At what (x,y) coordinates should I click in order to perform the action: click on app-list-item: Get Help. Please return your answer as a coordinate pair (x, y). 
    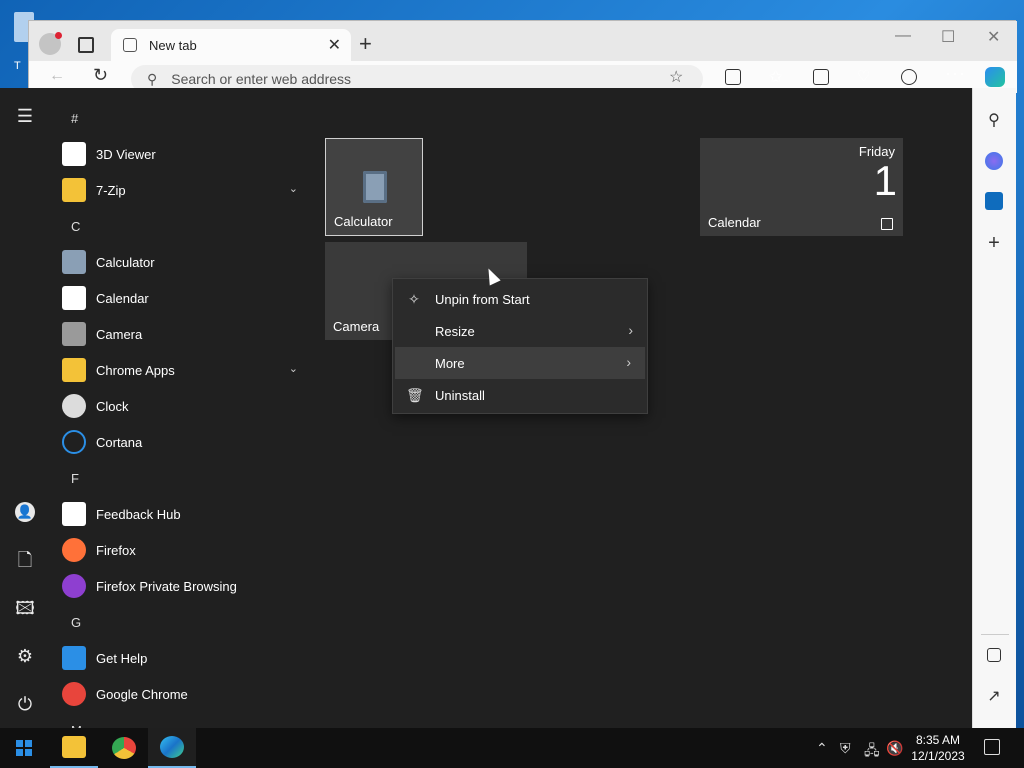
    Looking at the image, I should click on (184, 658).